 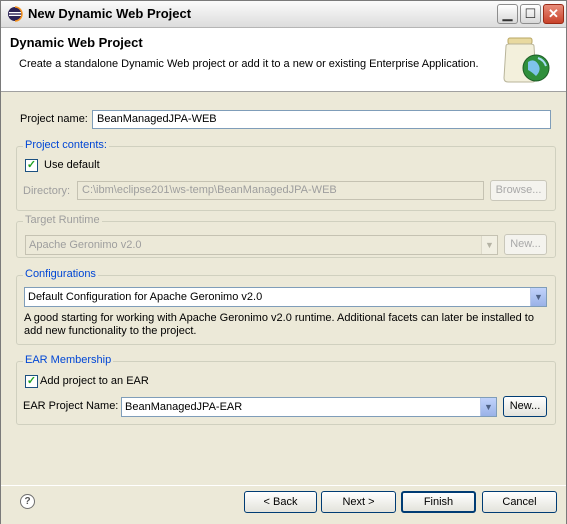 I want to click on ear-project-value: BeanManagedJPA-EAR, so click(x=184, y=407).